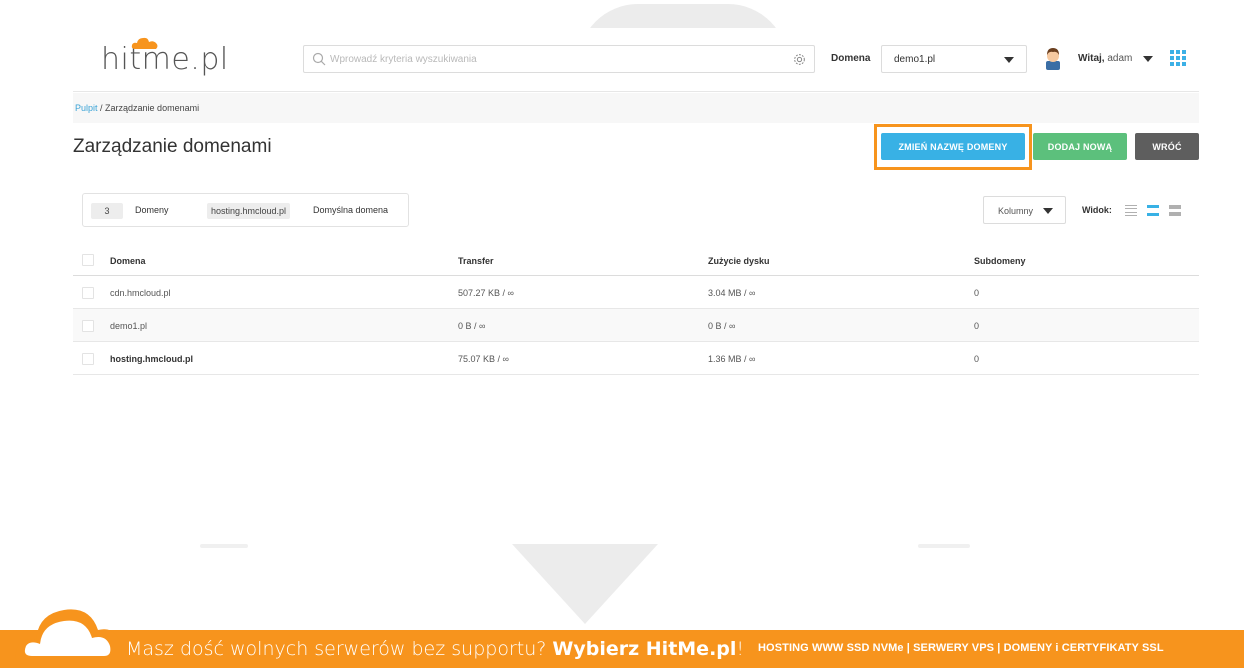 This screenshot has height=668, width=1244. What do you see at coordinates (636, 108) in the screenshot?
I see `breadcrumb-bar: Pulpit / Zarządzanie domenami` at bounding box center [636, 108].